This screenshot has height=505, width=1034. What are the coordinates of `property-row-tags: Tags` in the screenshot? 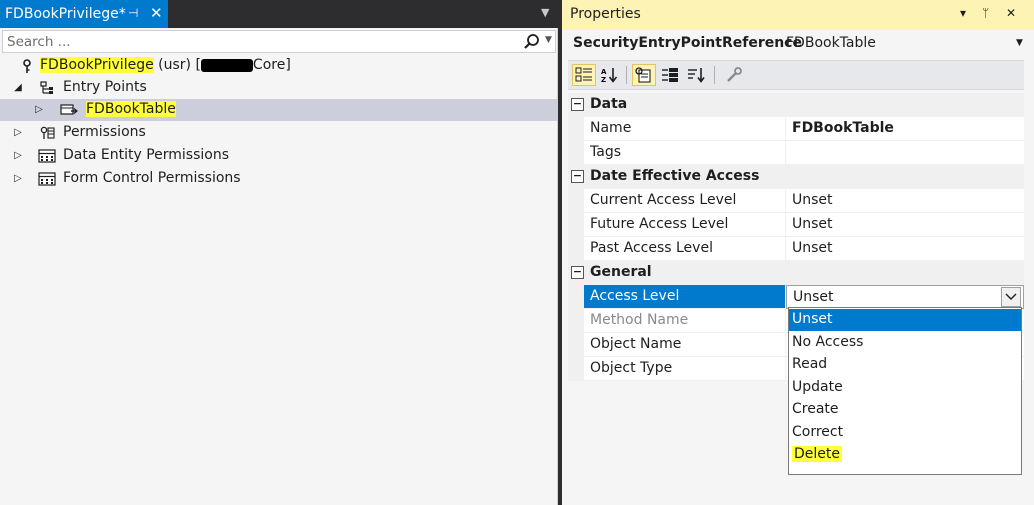 It's located at (796, 153).